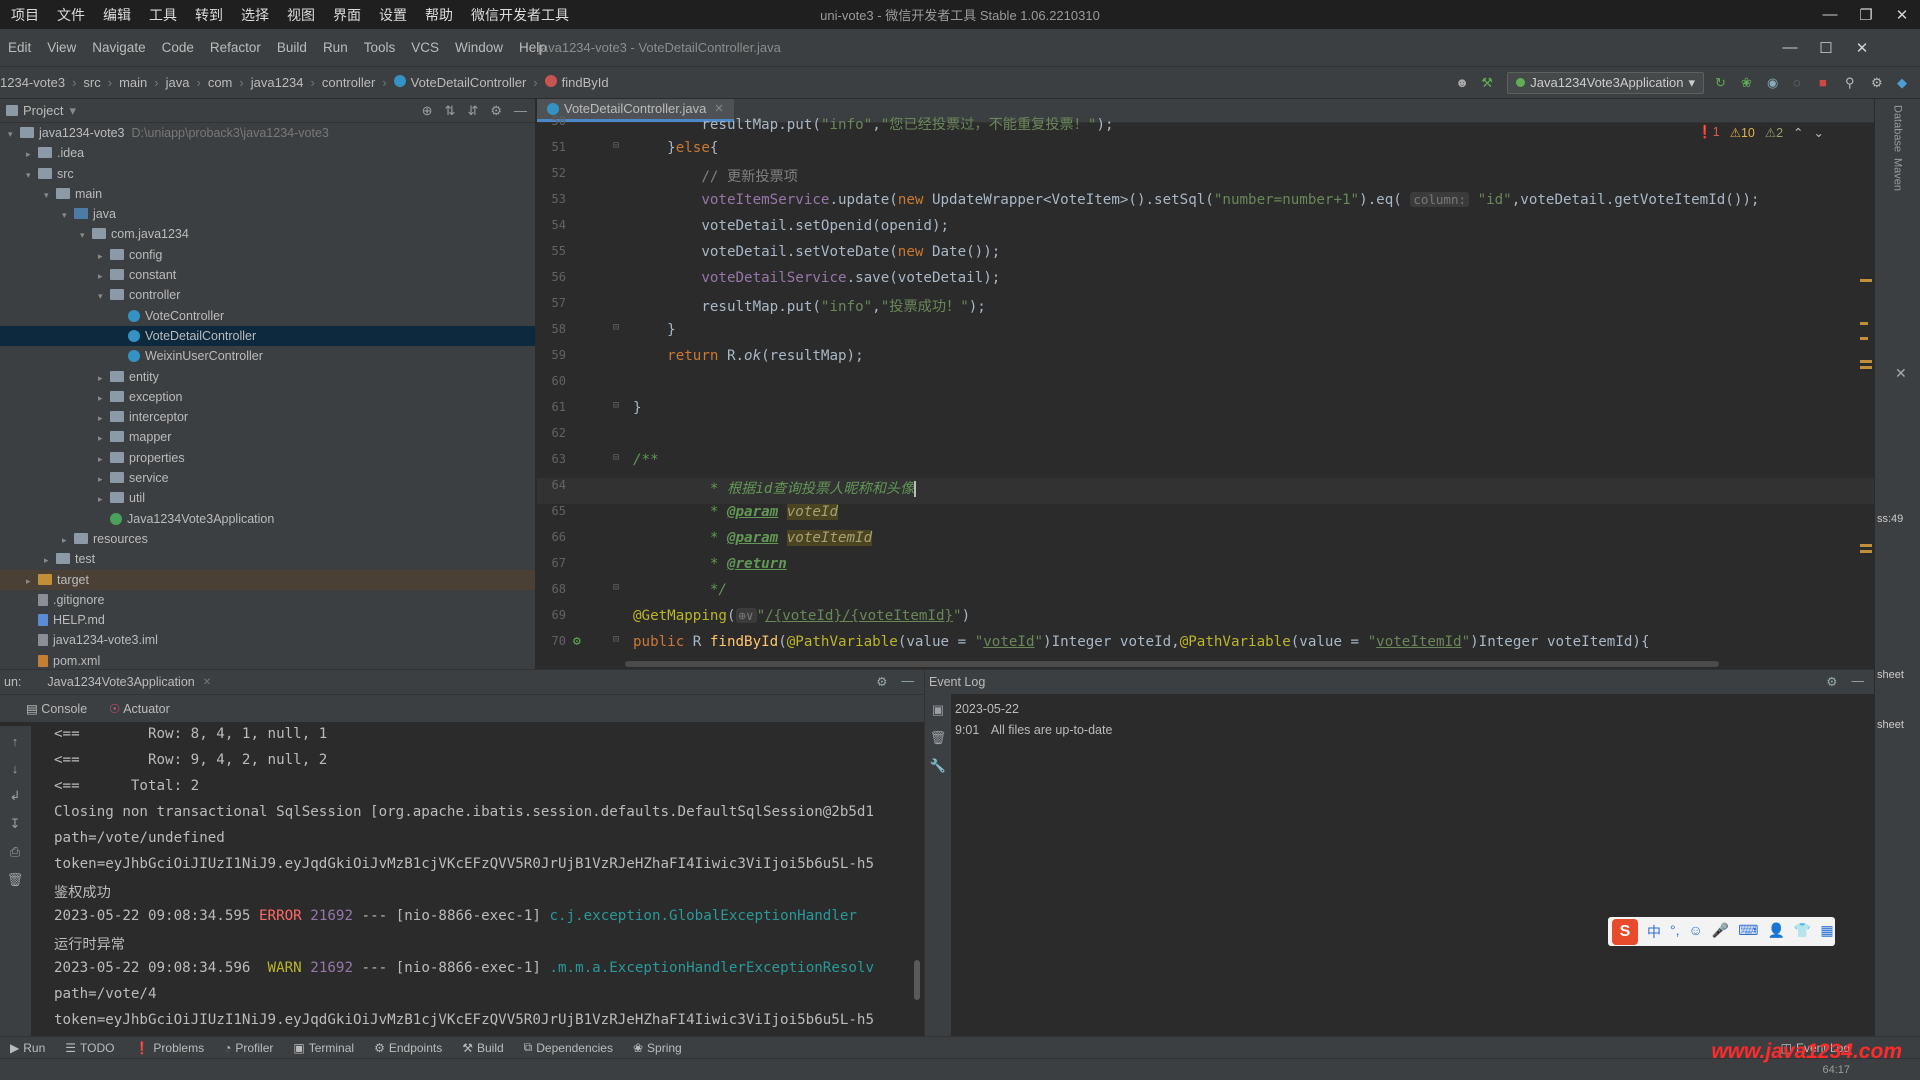 The width and height of the screenshot is (1920, 1080). What do you see at coordinates (89, 1048) in the screenshot?
I see `bottom-tab-todo: ☰ TODO` at bounding box center [89, 1048].